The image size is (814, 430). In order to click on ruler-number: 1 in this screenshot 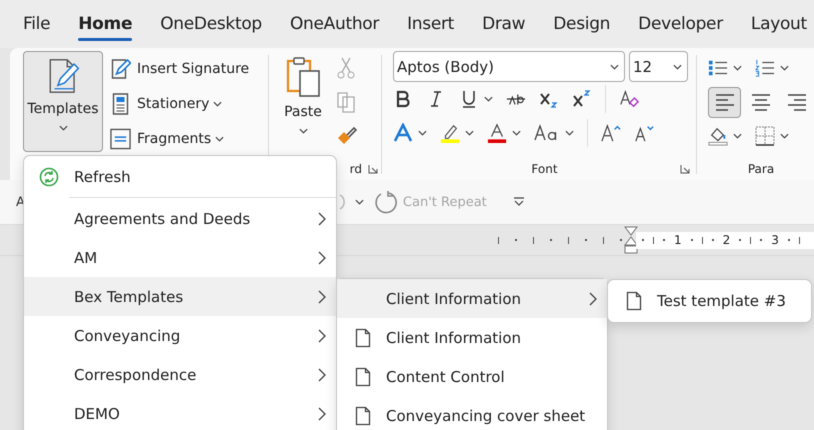, I will do `click(678, 240)`.